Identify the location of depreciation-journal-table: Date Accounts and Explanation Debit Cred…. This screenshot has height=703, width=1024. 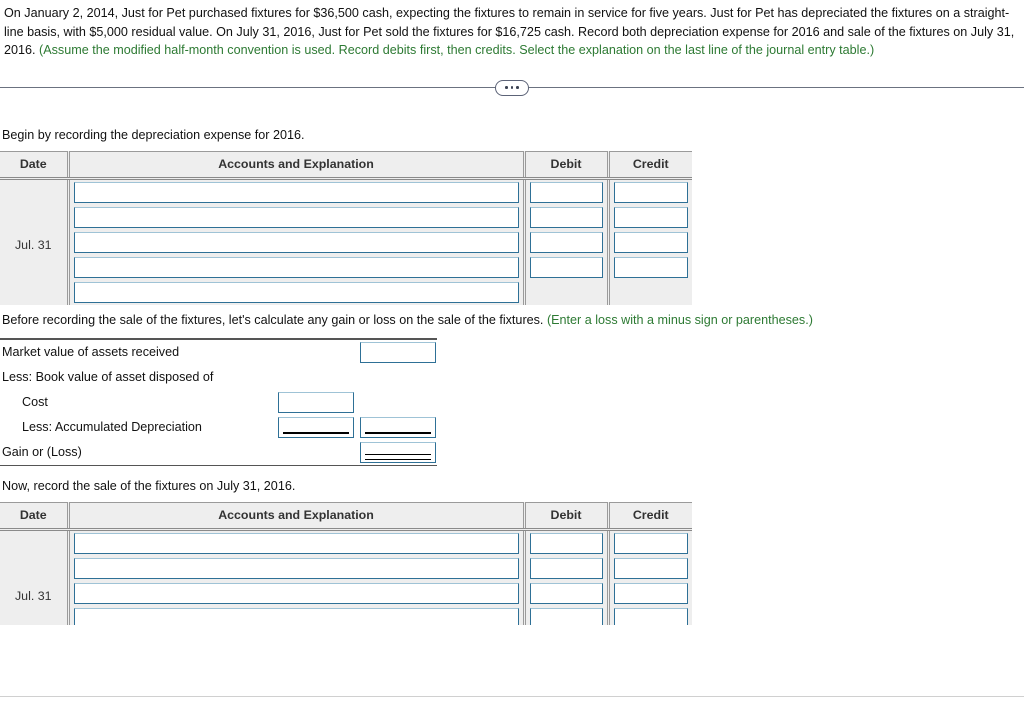
(346, 227).